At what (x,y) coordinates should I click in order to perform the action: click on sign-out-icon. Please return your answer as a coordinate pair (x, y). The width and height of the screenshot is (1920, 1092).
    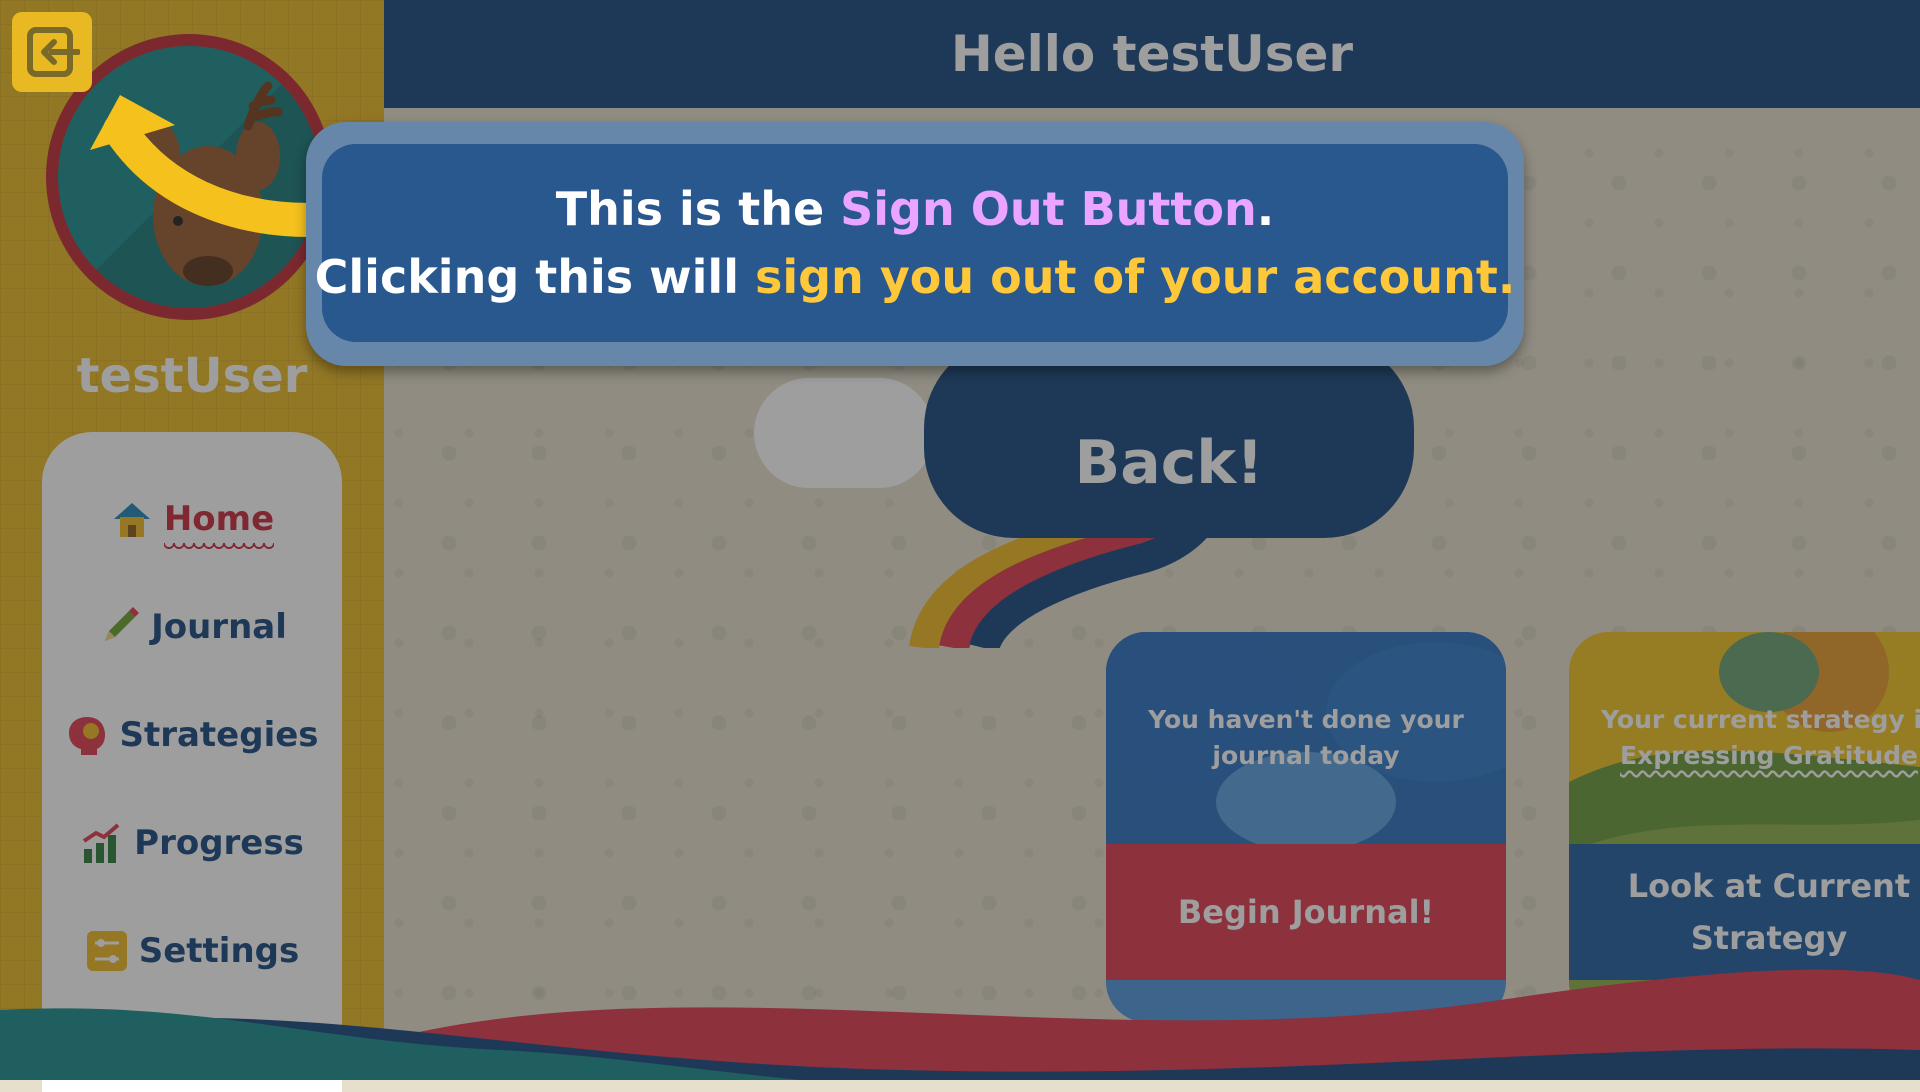
    Looking at the image, I should click on (53, 52).